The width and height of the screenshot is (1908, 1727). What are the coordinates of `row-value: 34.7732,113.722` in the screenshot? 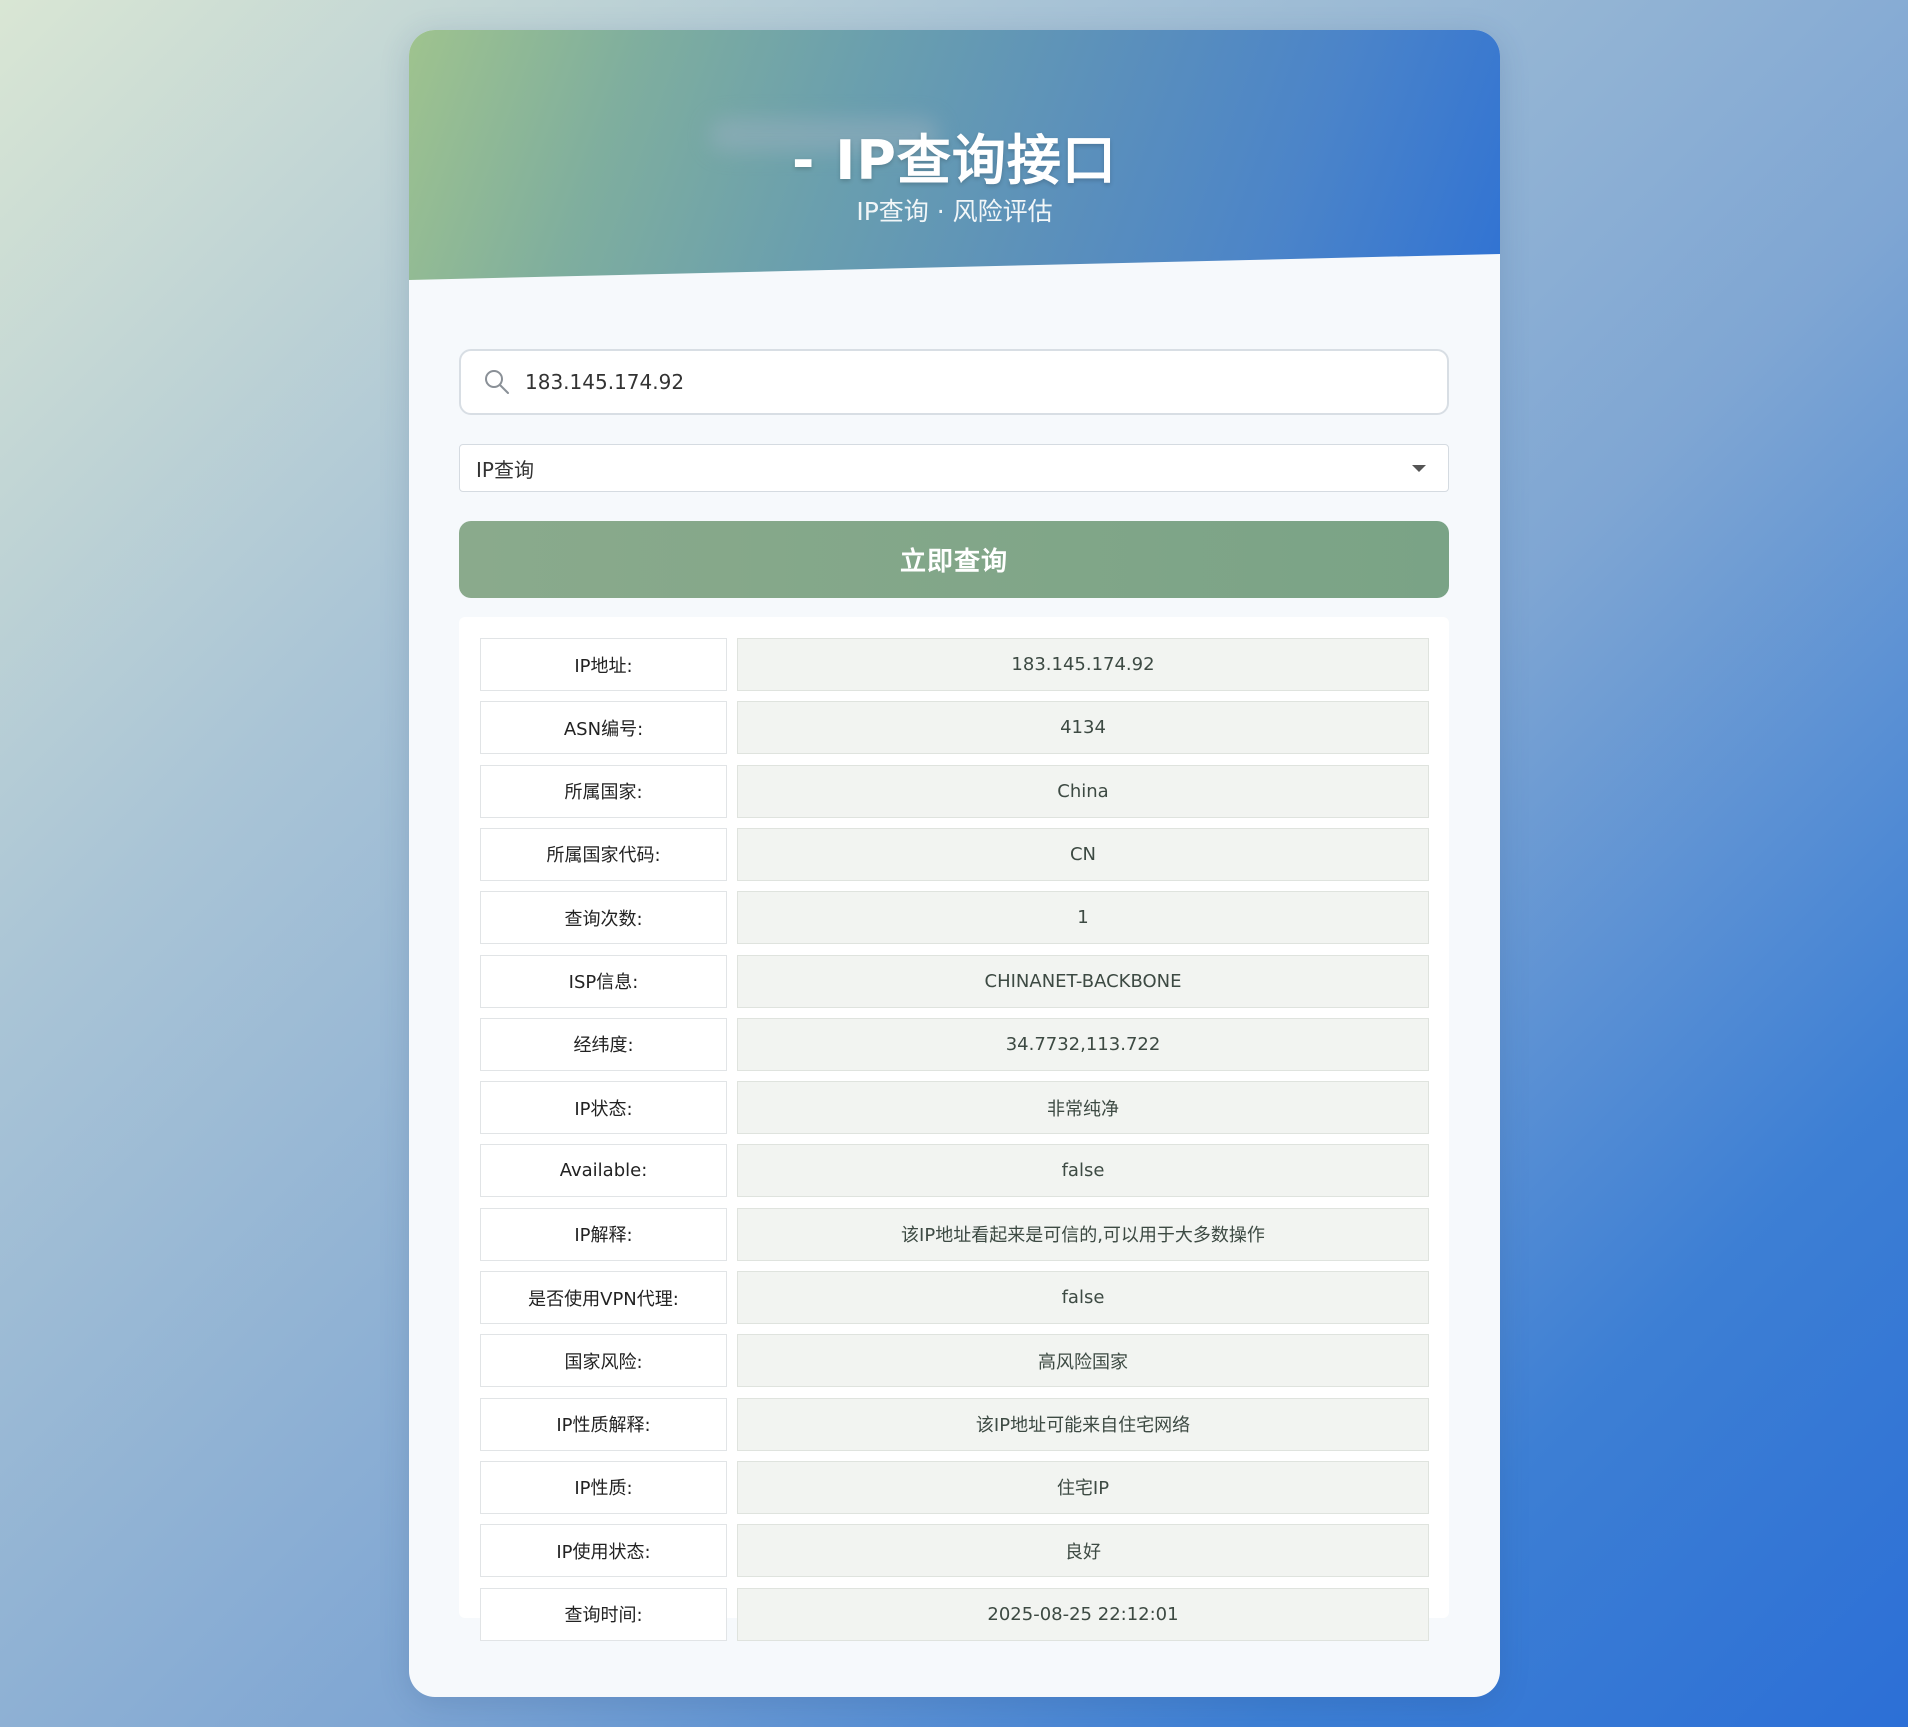 It's located at (1083, 1044).